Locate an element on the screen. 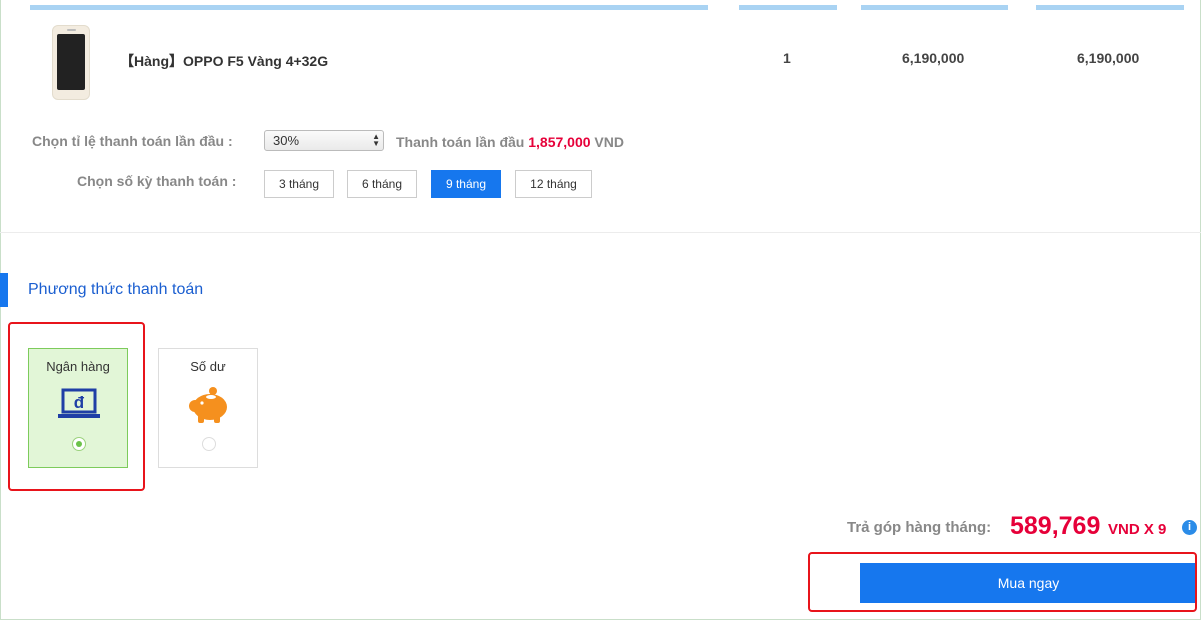 The image size is (1201, 620). down-payment-unit: VND is located at coordinates (609, 142).